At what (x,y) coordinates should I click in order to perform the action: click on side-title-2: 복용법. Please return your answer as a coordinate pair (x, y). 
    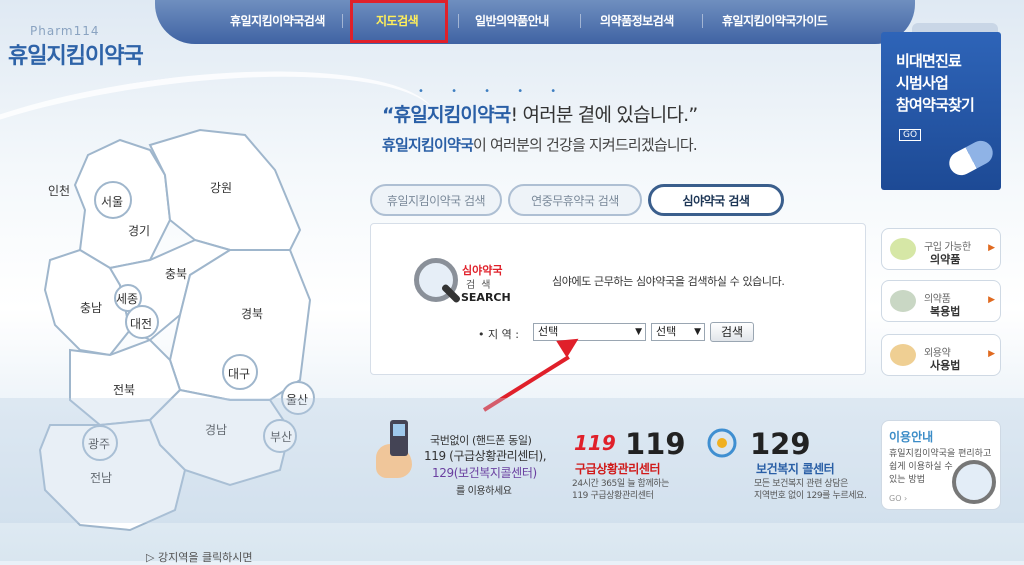
    Looking at the image, I should click on (945, 311).